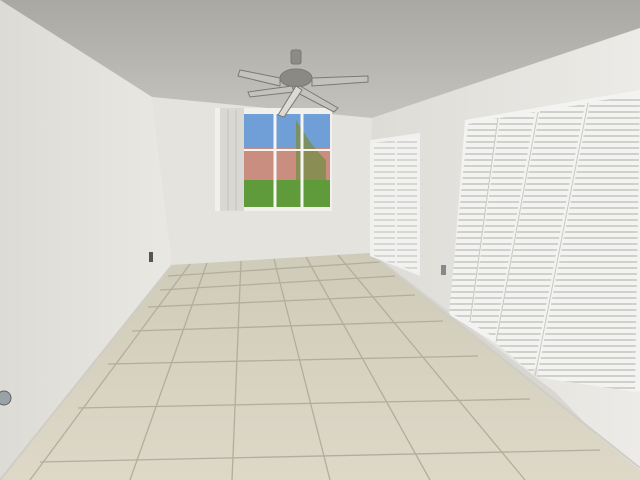 This screenshot has width=640, height=480. What do you see at coordinates (232, 159) in the screenshot?
I see `window-blind` at bounding box center [232, 159].